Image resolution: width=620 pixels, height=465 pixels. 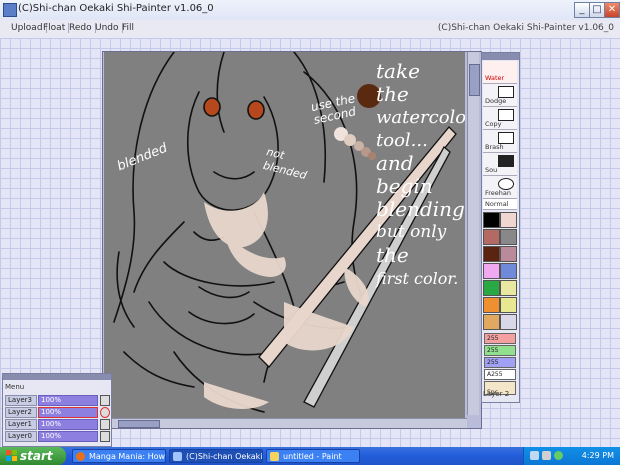 I want to click on tool-label: Freehan, so click(x=498, y=193).